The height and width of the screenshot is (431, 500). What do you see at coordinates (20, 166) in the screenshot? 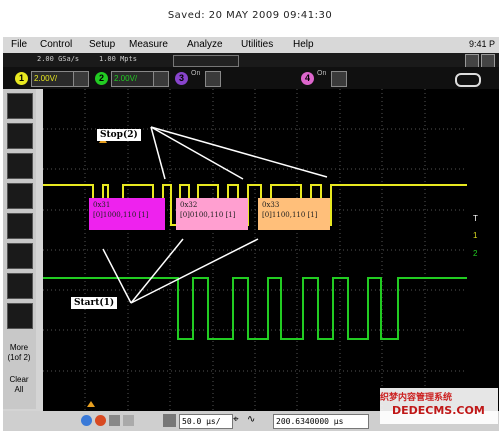
I see `pulse-trigger-icon` at bounding box center [20, 166].